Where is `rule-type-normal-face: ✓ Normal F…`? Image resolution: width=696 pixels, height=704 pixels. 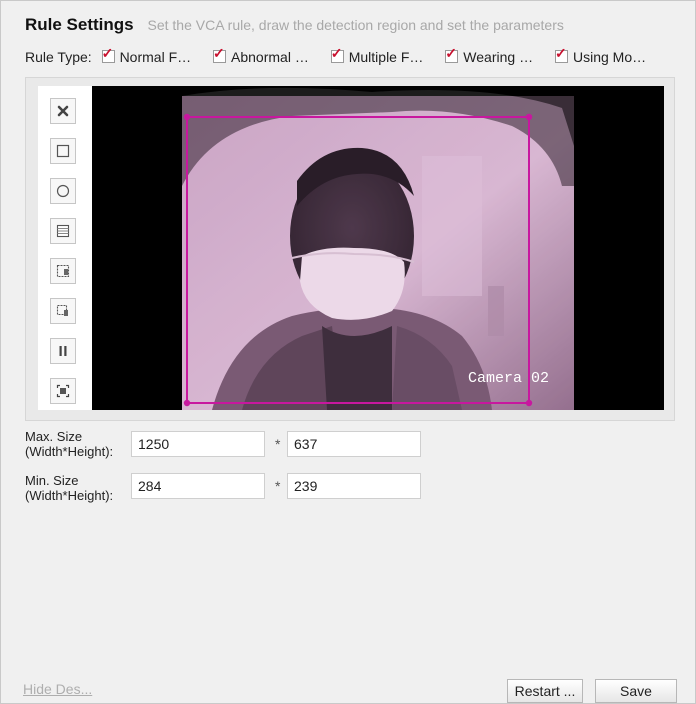 rule-type-normal-face: ✓ Normal F… is located at coordinates (146, 55).